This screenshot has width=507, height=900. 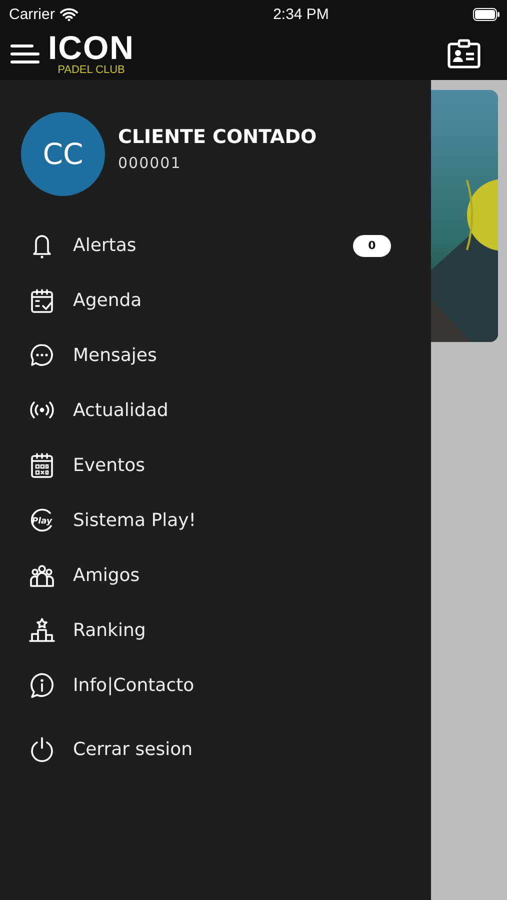 What do you see at coordinates (42, 630) in the screenshot?
I see `podium-icon` at bounding box center [42, 630].